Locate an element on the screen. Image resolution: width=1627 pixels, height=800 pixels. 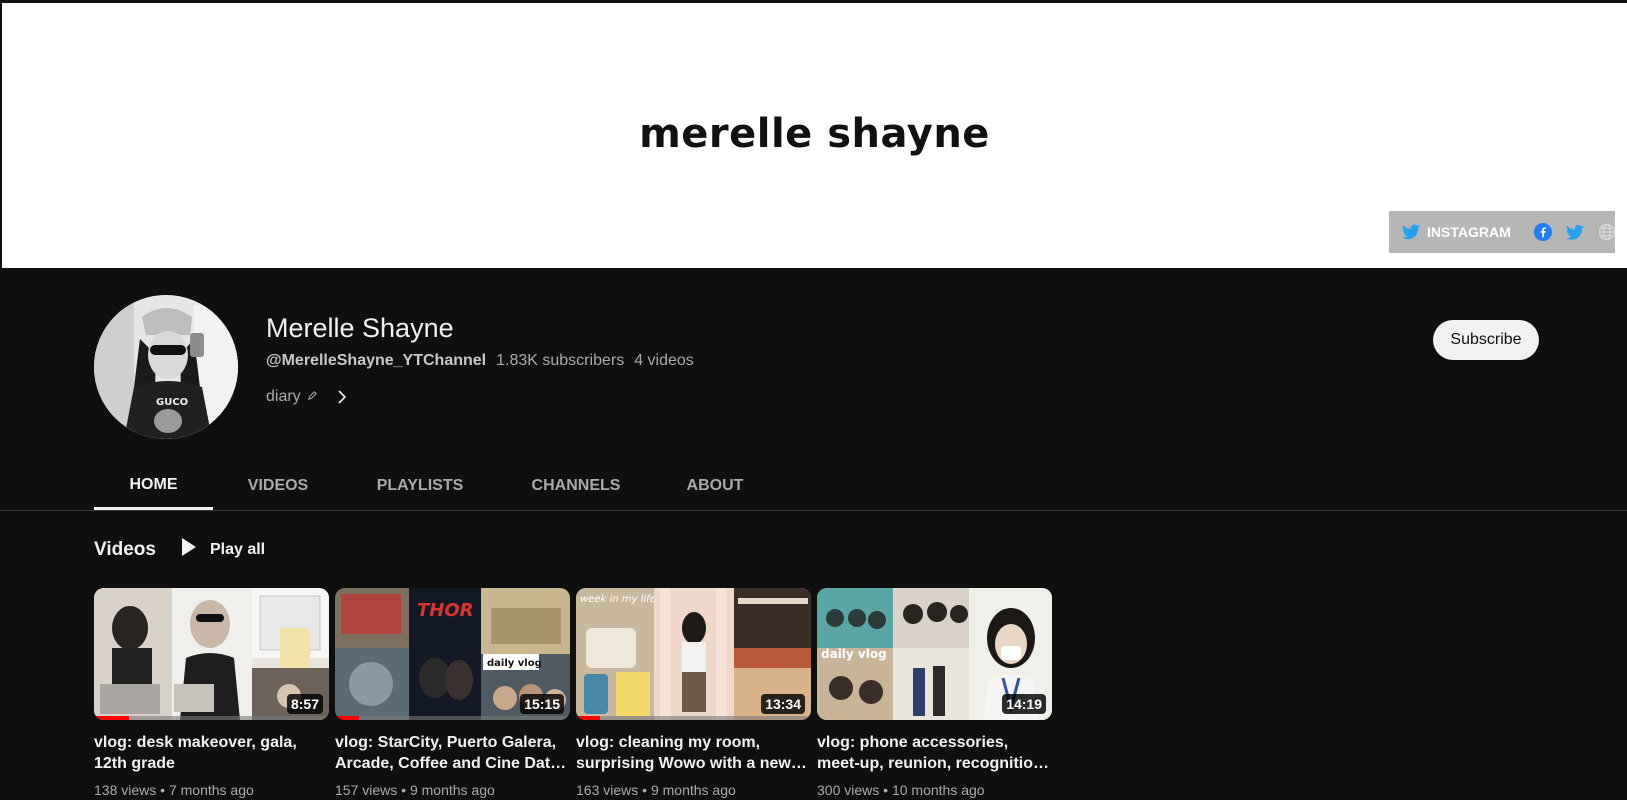
video-title-line: vlog: StarCity, Puerto Galera, is located at coordinates (446, 742).